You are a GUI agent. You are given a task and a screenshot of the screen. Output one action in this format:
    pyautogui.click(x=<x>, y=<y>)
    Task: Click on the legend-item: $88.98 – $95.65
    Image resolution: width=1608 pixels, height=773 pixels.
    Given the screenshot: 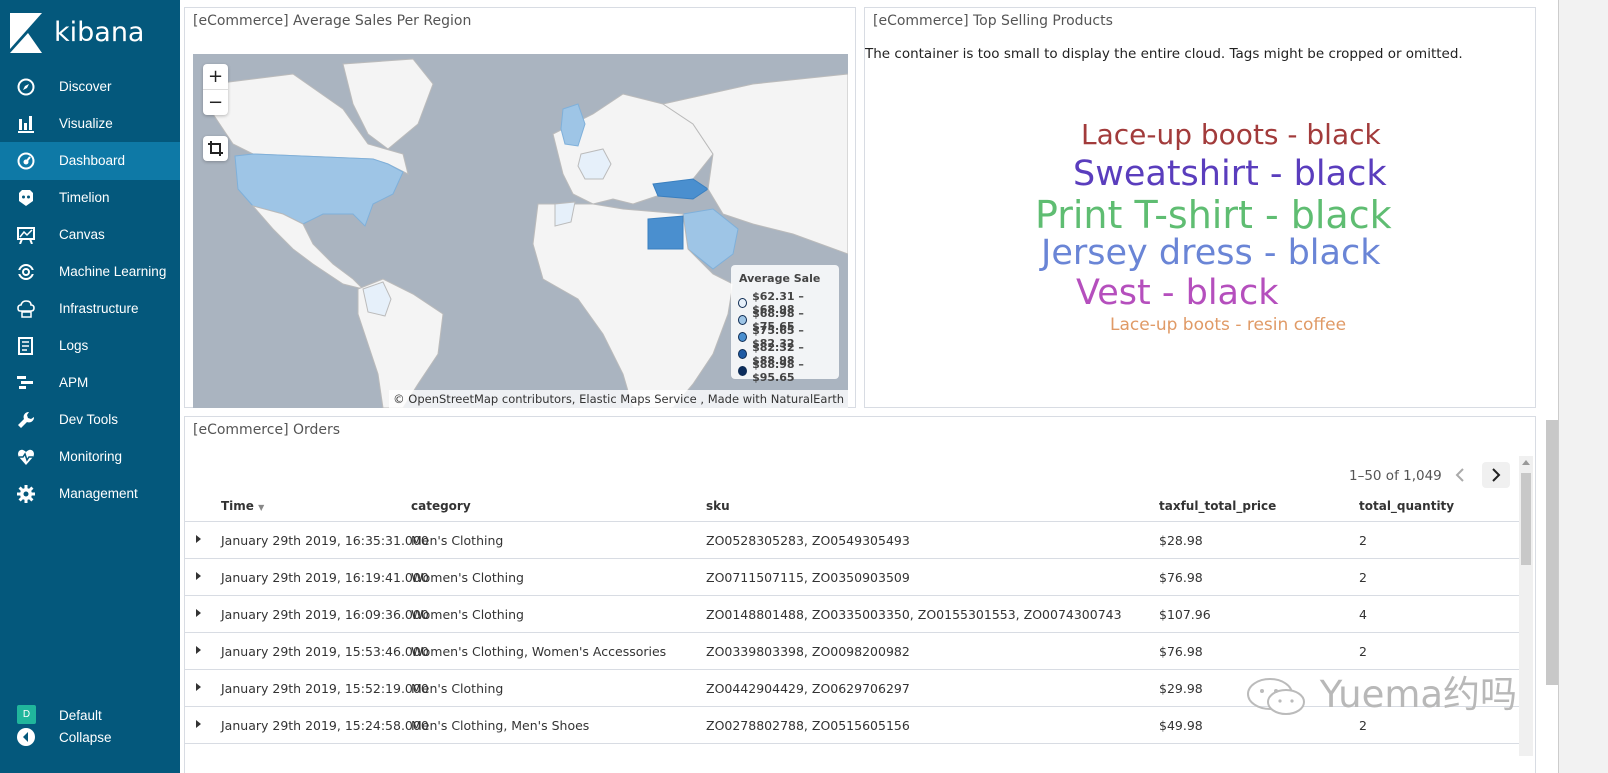 What is the action you would take?
    pyautogui.click(x=788, y=371)
    